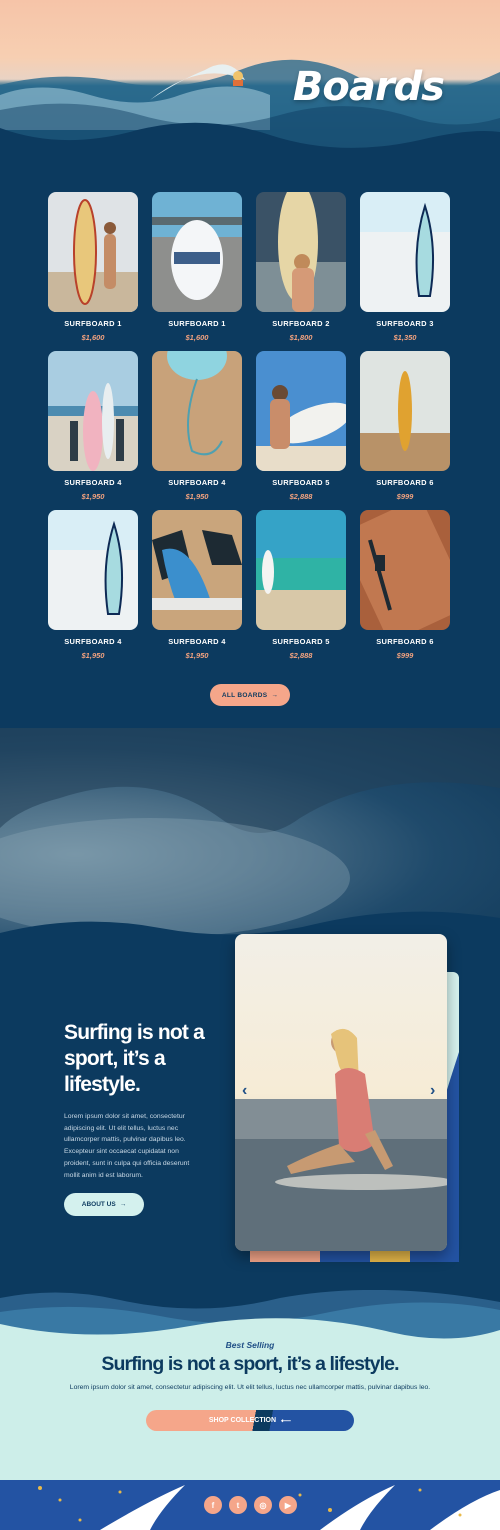 The width and height of the screenshot is (500, 1530). What do you see at coordinates (250, 82) in the screenshot?
I see `hero-banner: Boards` at bounding box center [250, 82].